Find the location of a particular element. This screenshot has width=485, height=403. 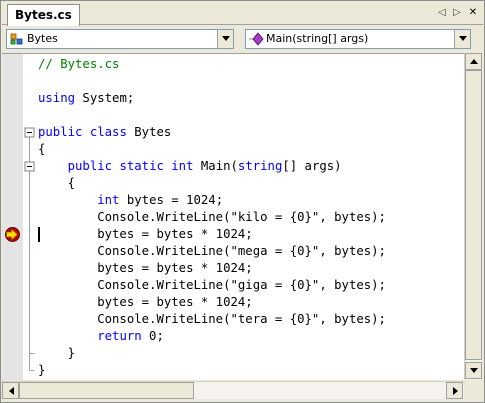

code-line: // Bytes.cs is located at coordinates (78, 64).